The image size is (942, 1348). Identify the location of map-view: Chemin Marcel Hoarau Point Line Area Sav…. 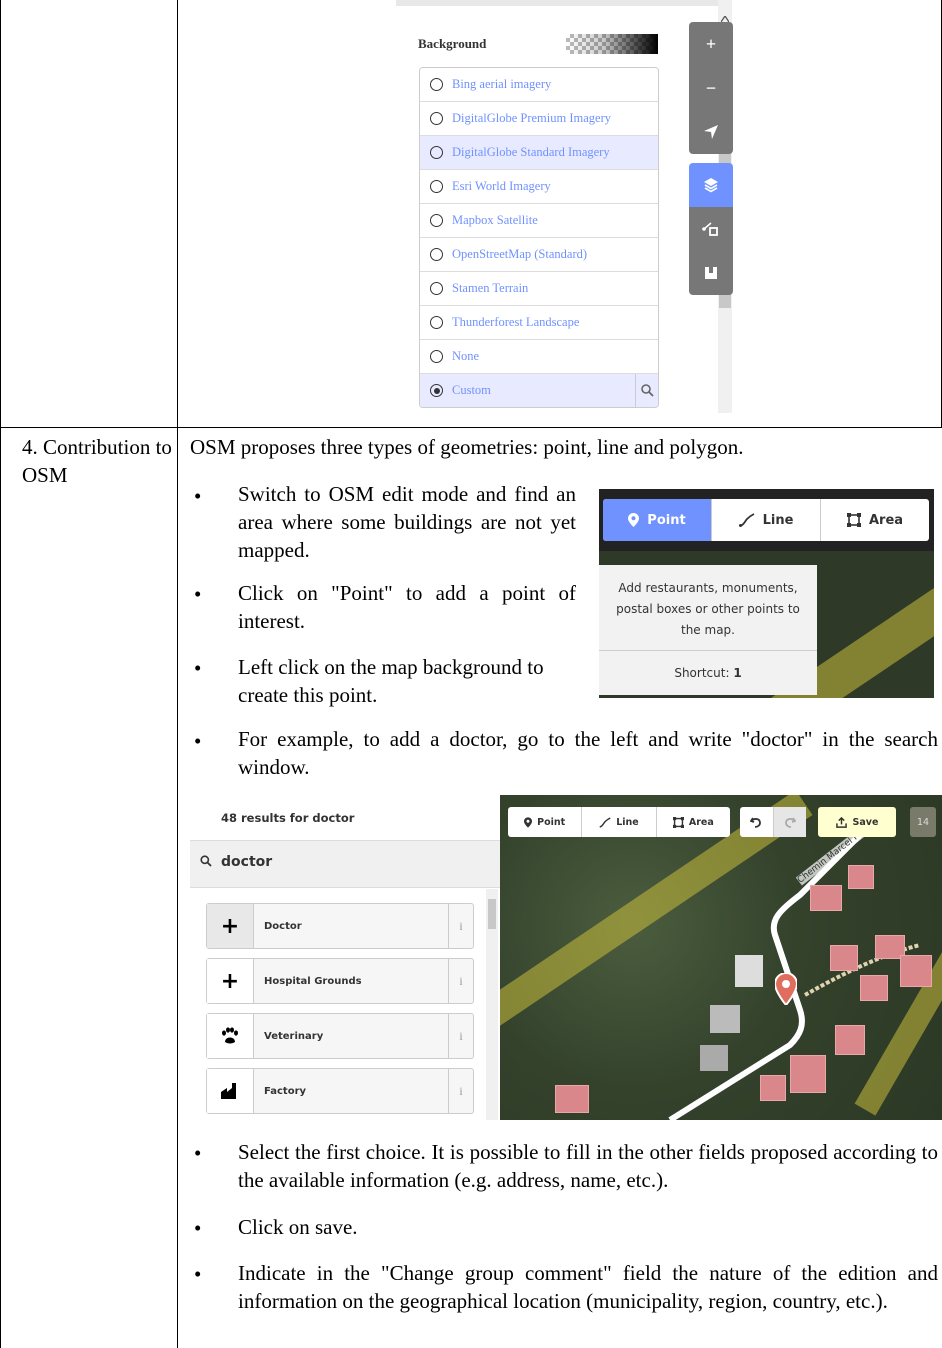
(721, 957).